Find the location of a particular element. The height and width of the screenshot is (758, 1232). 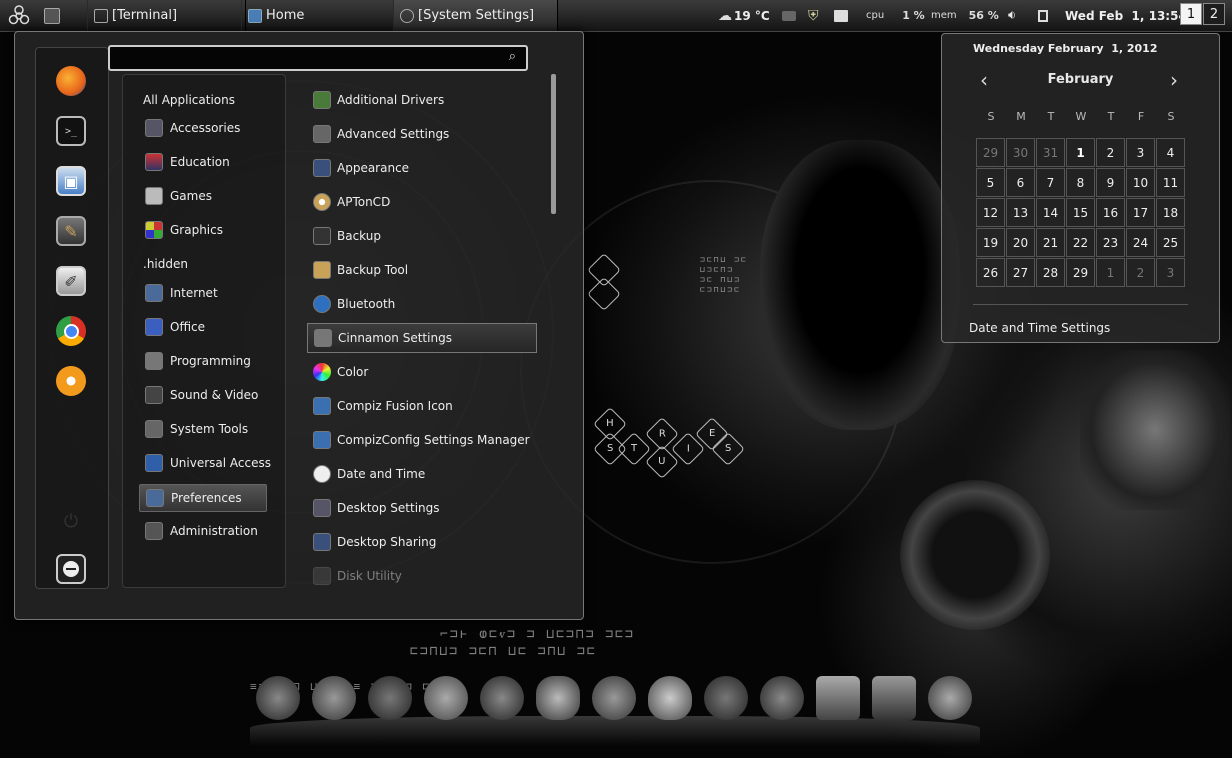

category-sound-video: Sound & Video is located at coordinates (209, 395).